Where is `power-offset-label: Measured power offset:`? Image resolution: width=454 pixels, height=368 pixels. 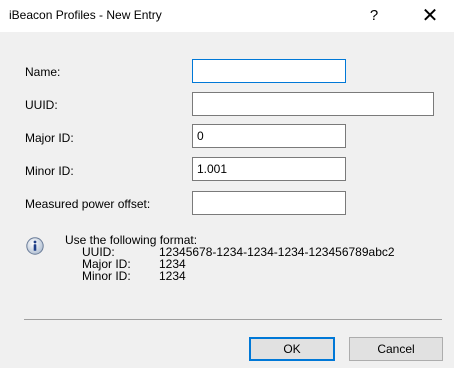
power-offset-label: Measured power offset: is located at coordinates (88, 204).